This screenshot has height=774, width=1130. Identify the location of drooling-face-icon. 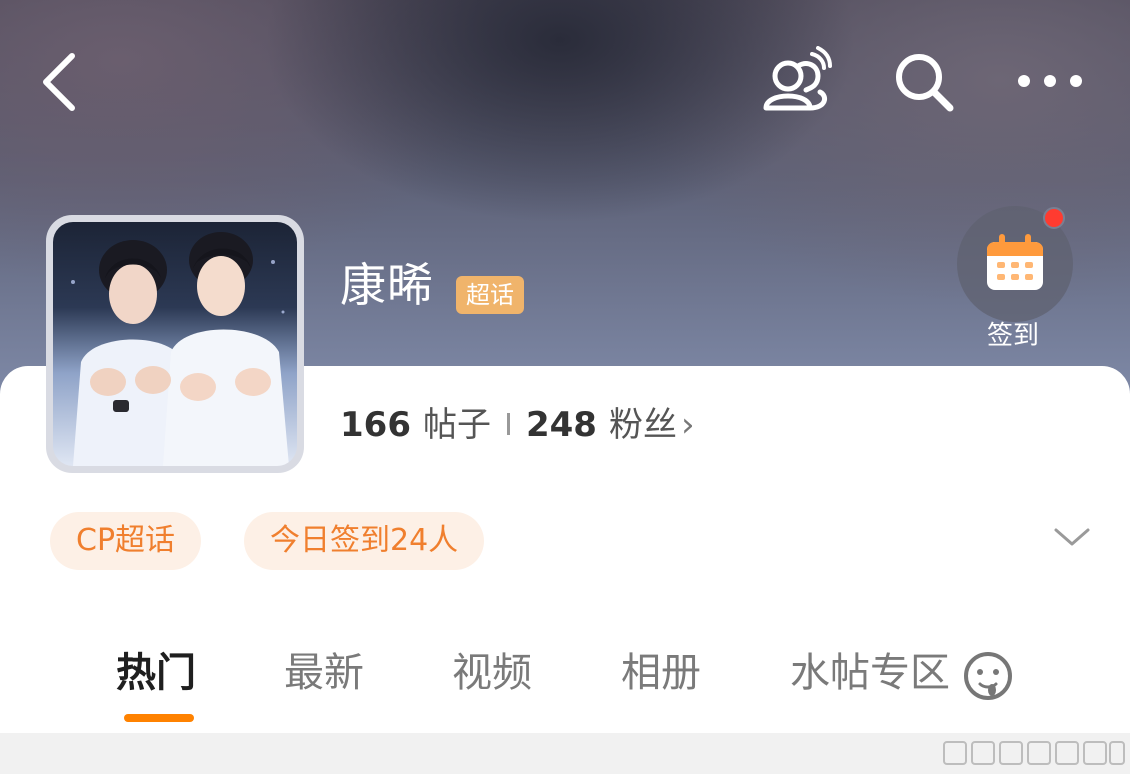
(988, 676).